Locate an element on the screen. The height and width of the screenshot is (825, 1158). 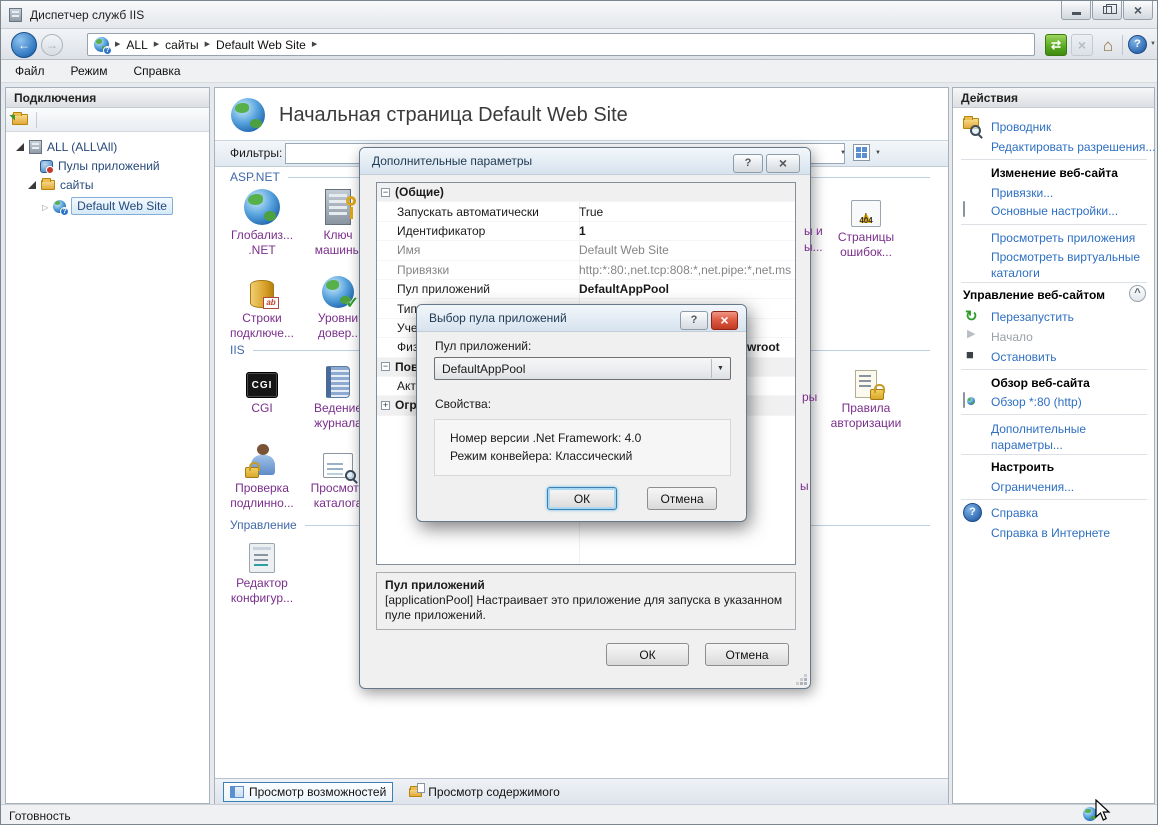
app-pool-combobox: DefaultAppPool is located at coordinates (582, 368).